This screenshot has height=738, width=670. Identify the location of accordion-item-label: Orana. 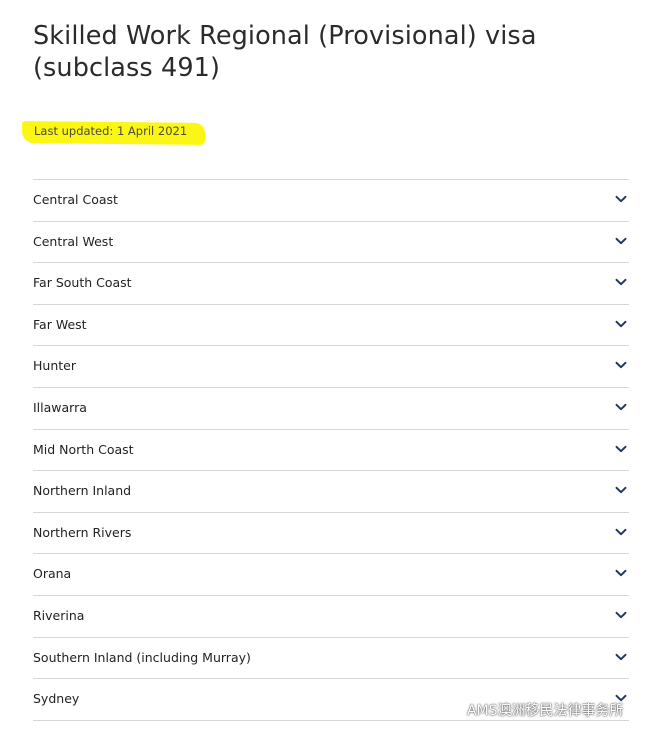
(52, 574).